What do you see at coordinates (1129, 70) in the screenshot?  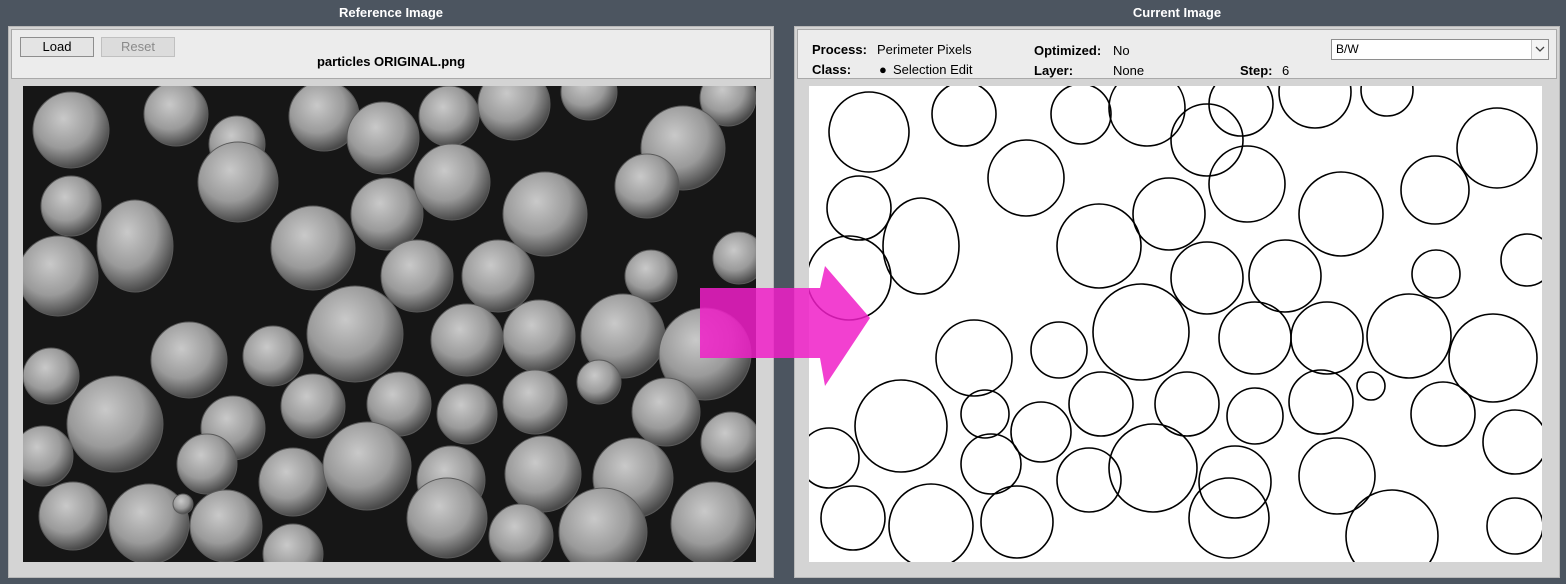 I see `layer-value: None` at bounding box center [1129, 70].